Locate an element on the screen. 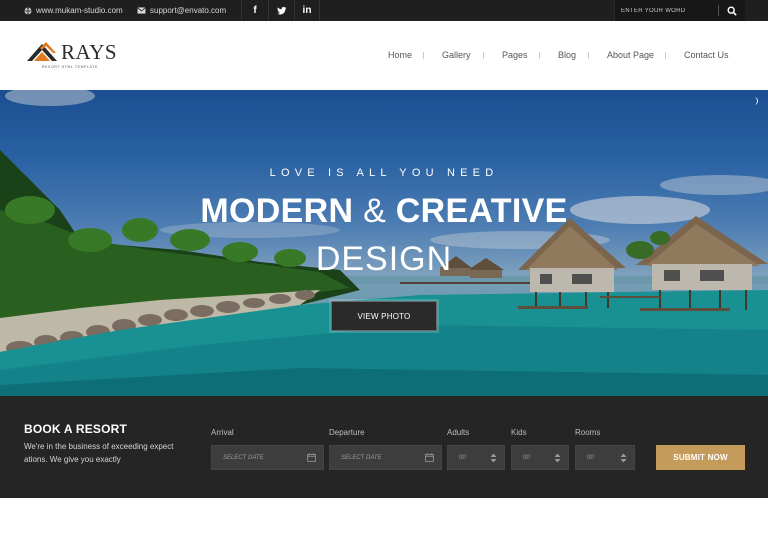 This screenshot has height=548, width=768. arrival-label: Arrival is located at coordinates (222, 432).